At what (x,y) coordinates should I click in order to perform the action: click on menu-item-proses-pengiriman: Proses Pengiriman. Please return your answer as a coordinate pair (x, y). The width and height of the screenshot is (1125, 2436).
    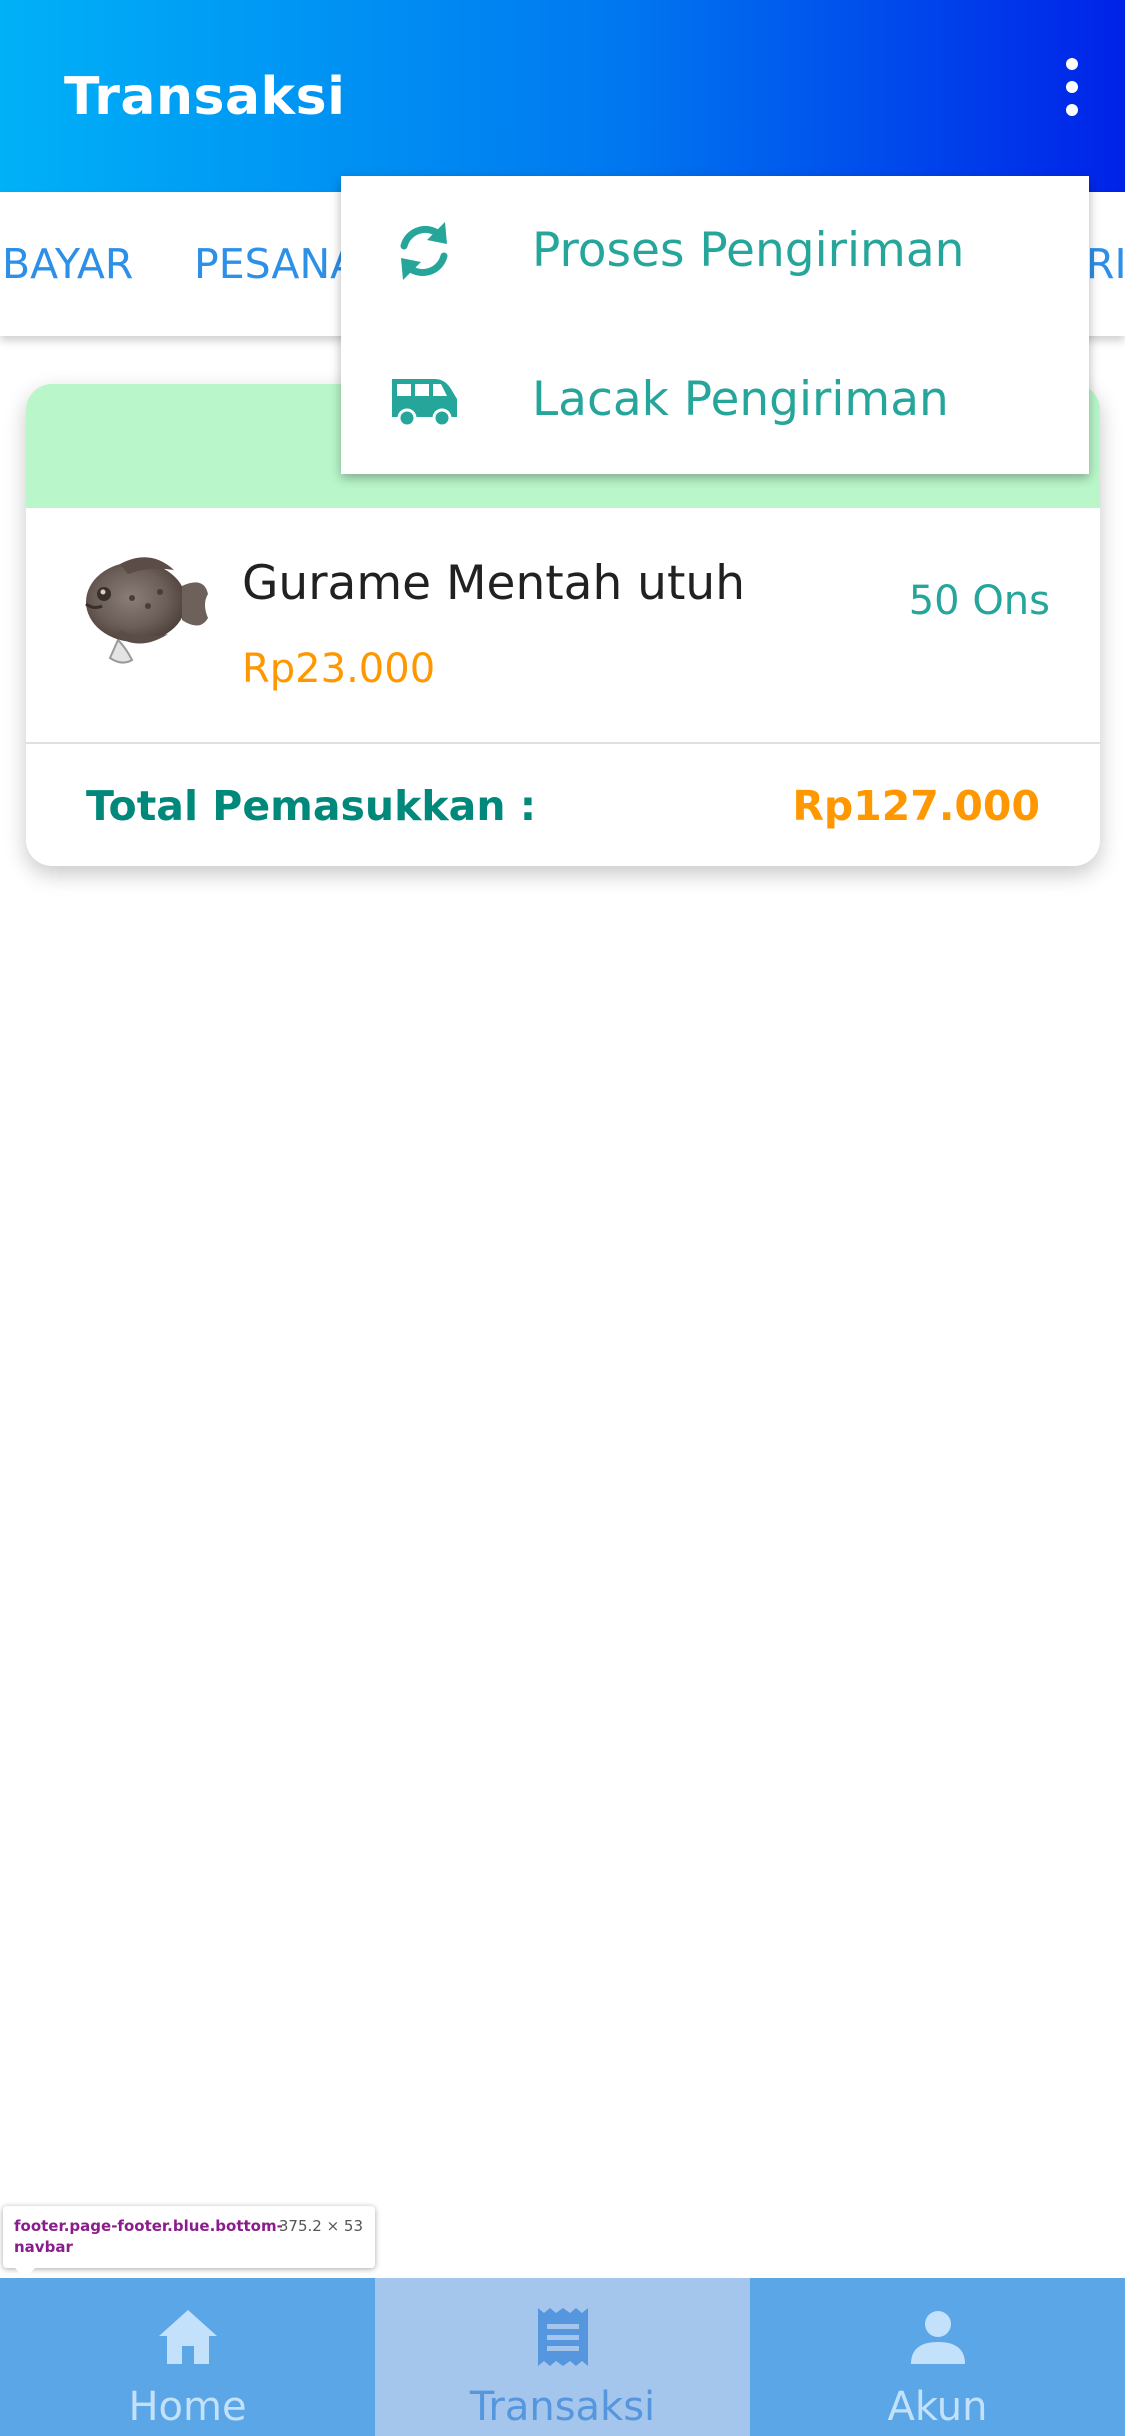
    Looking at the image, I should click on (715, 250).